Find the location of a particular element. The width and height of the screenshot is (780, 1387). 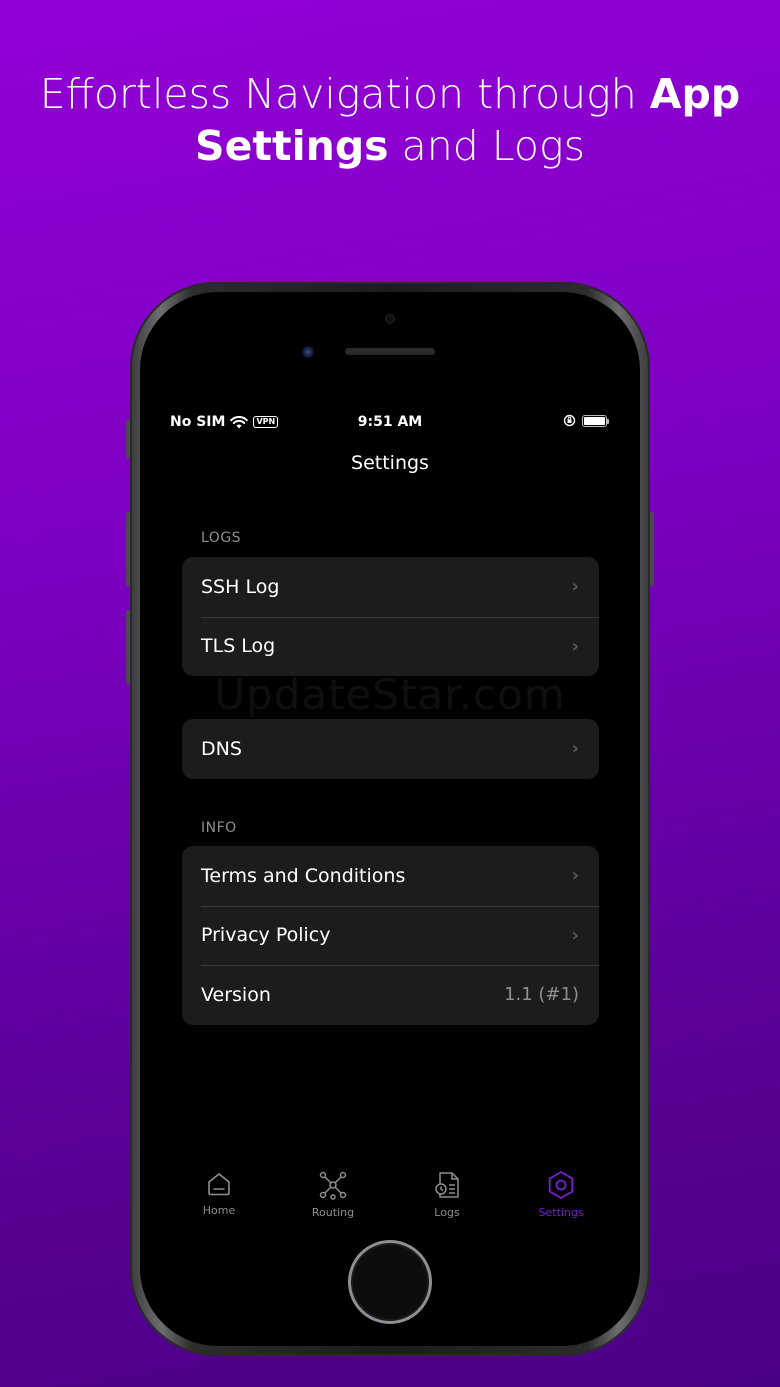

status-time: 9:51 AM is located at coordinates (390, 422).